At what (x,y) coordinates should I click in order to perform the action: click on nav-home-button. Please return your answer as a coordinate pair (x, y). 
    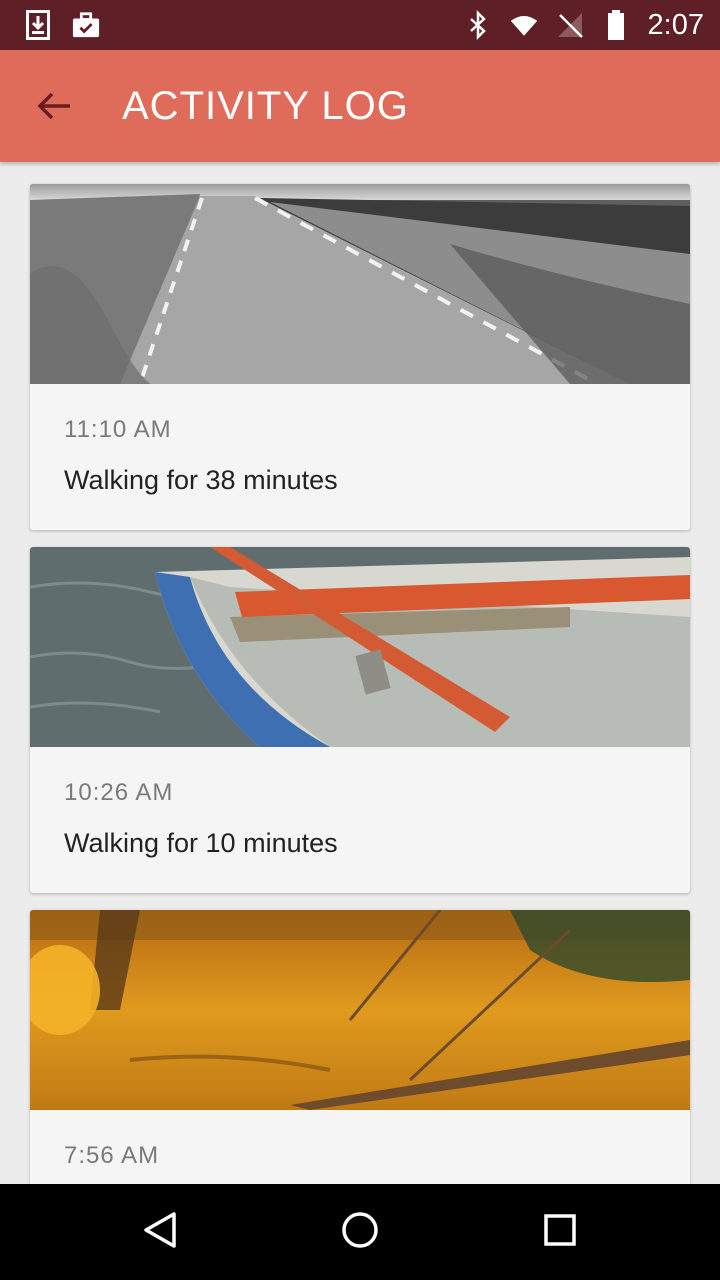
    Looking at the image, I should click on (360, 1232).